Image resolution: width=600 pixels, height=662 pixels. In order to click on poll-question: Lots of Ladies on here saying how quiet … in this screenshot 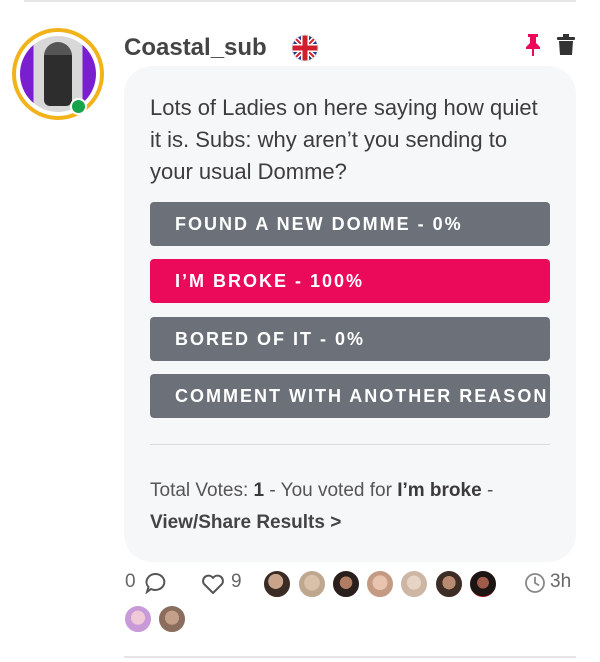, I will do `click(344, 139)`.